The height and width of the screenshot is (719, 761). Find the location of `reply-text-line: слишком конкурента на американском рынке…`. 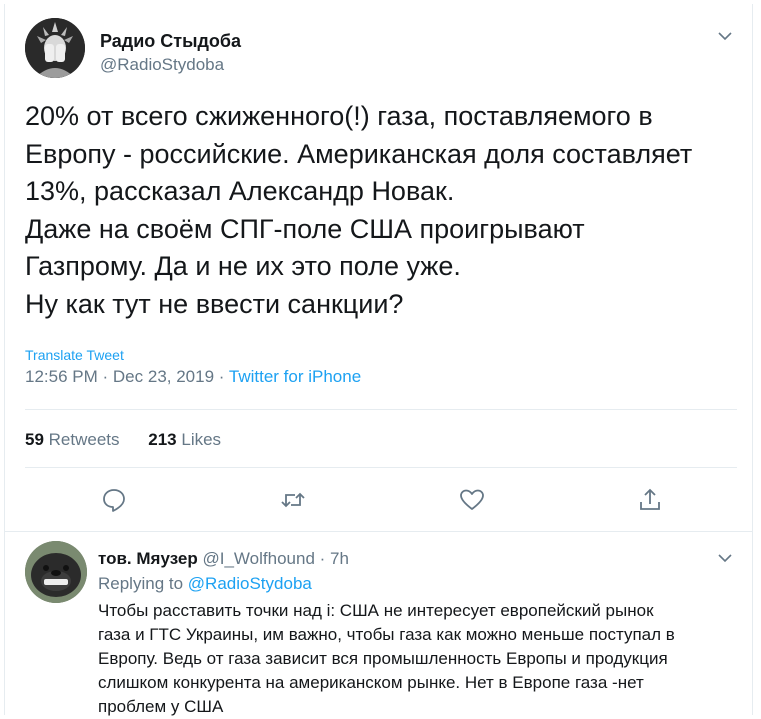

reply-text-line: слишком конкурента на американском рынке… is located at coordinates (371, 682).